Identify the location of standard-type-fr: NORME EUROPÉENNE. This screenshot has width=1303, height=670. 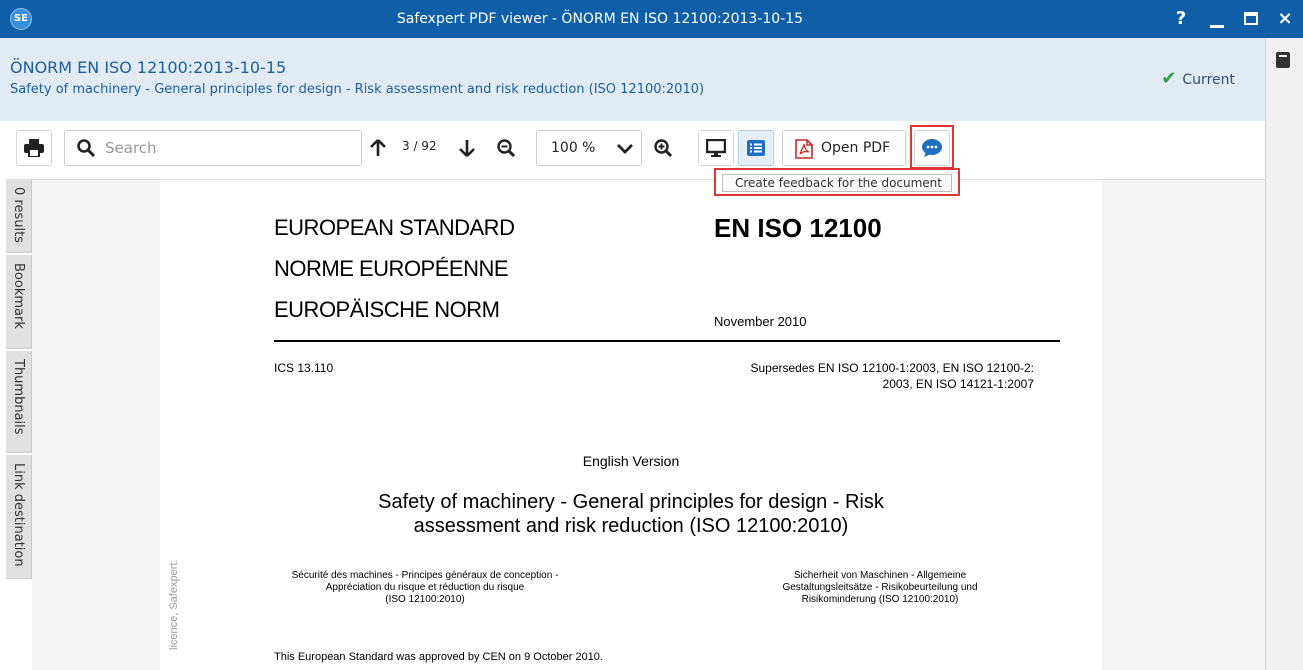
(391, 268).